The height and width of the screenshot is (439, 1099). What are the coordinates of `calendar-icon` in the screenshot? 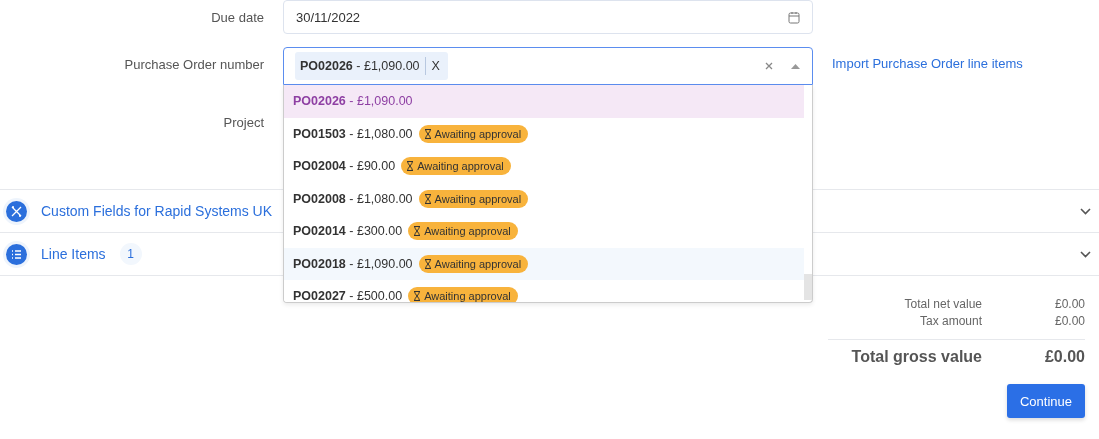 It's located at (794, 17).